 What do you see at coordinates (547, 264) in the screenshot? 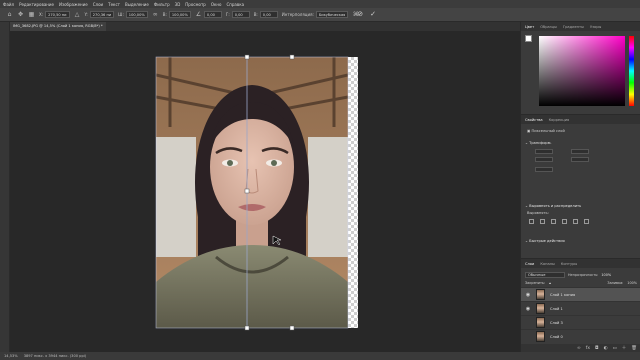
I see `tab-channels: Каналы` at bounding box center [547, 264].